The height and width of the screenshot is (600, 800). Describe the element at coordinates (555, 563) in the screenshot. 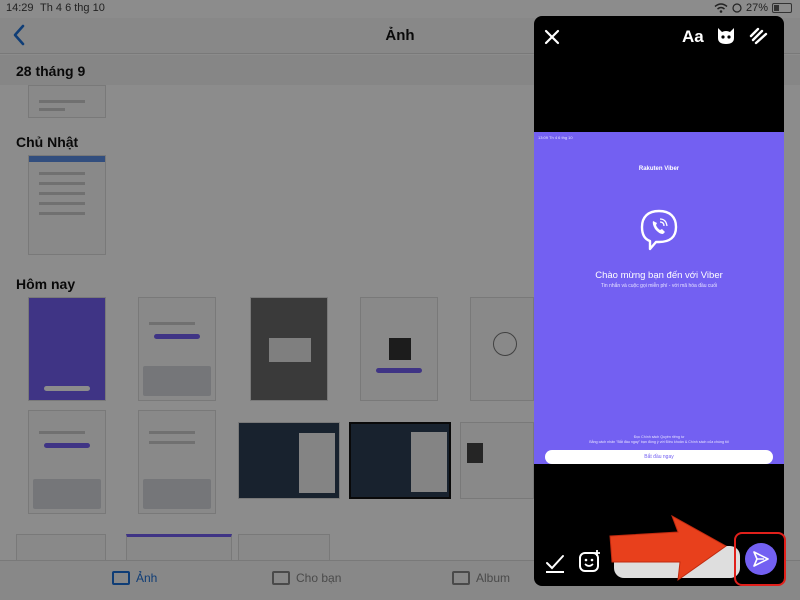

I see `check-icon` at that location.